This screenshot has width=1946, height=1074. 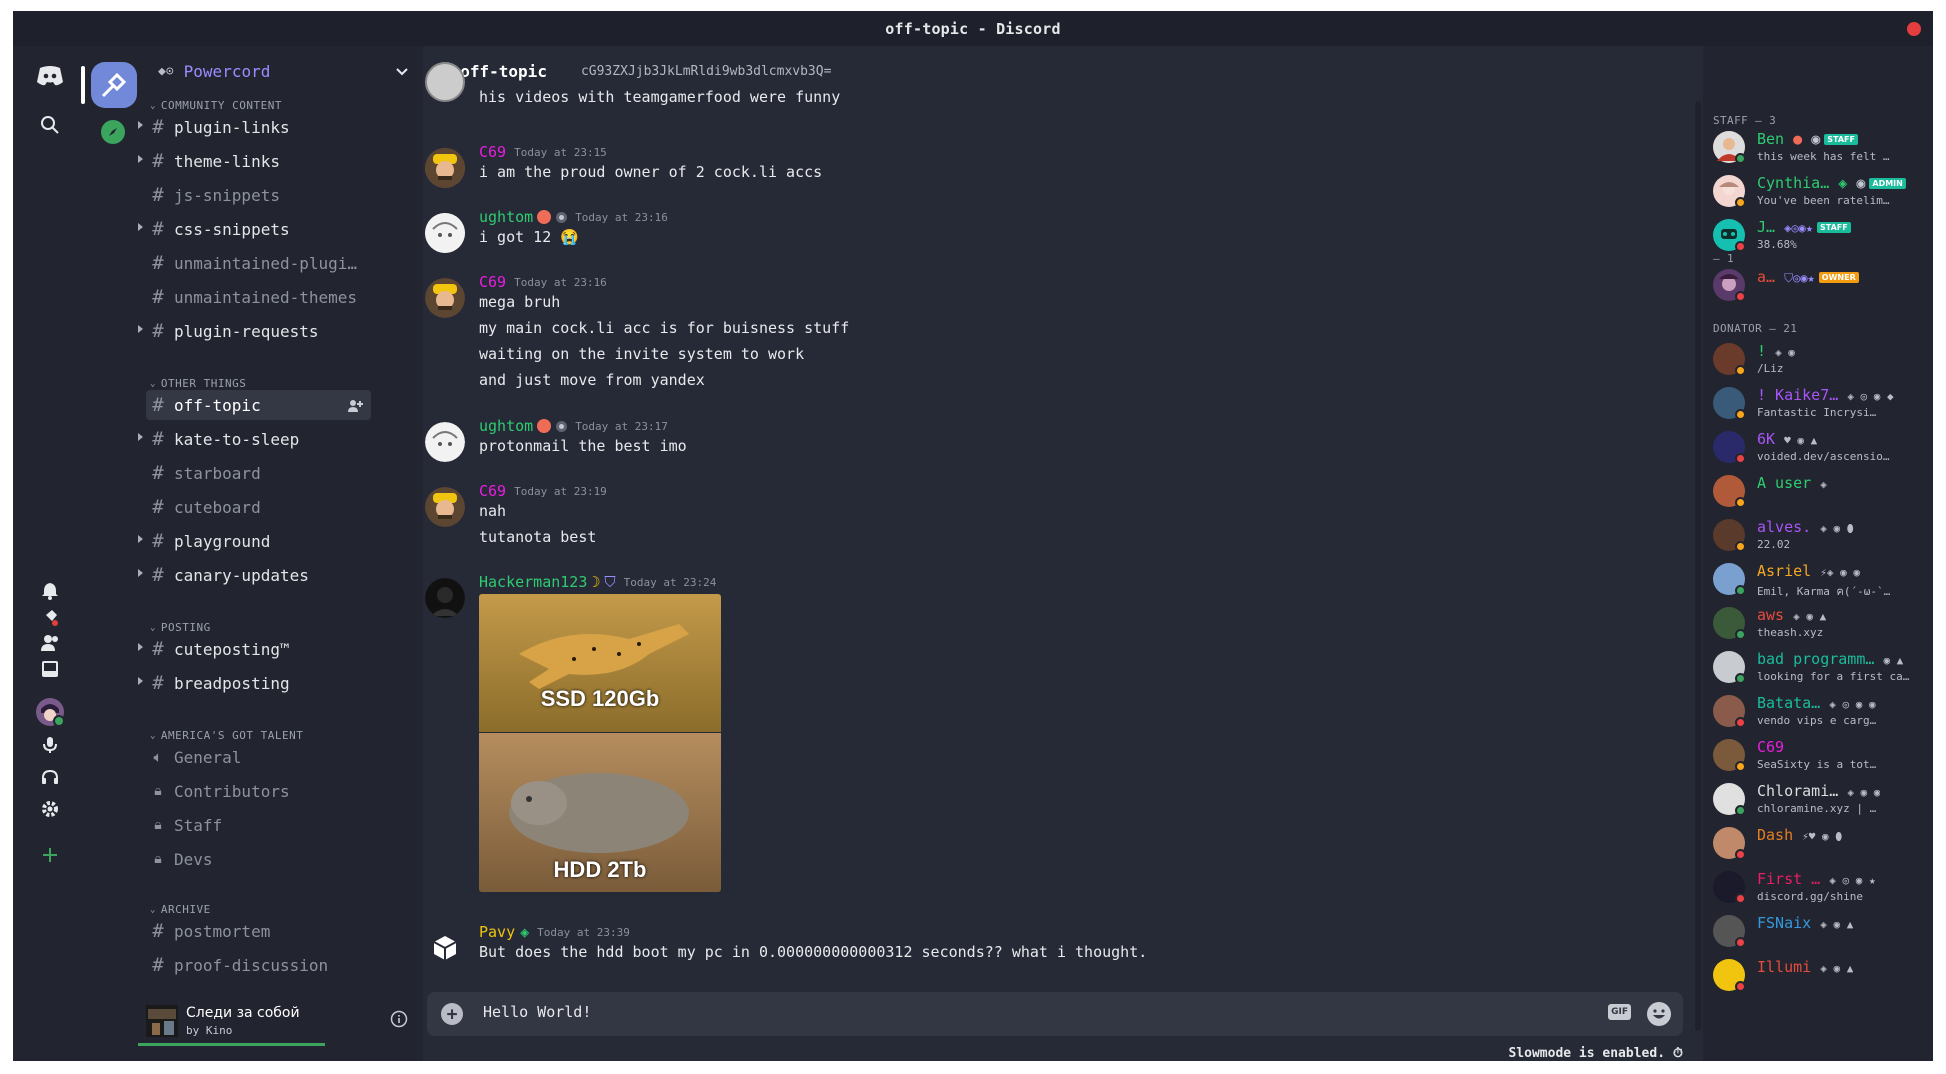 What do you see at coordinates (1820, 624) in the screenshot?
I see `member-item: aws ◈ ◉ ▲ theash.xyz` at bounding box center [1820, 624].